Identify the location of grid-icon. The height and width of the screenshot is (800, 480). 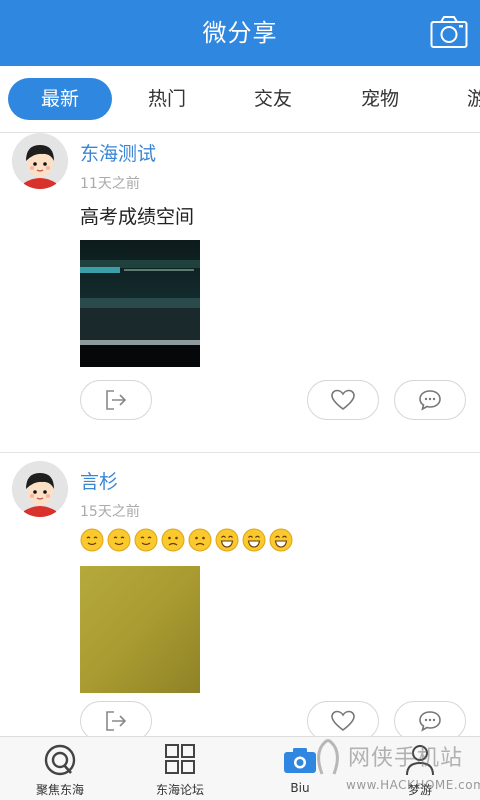
(180, 759).